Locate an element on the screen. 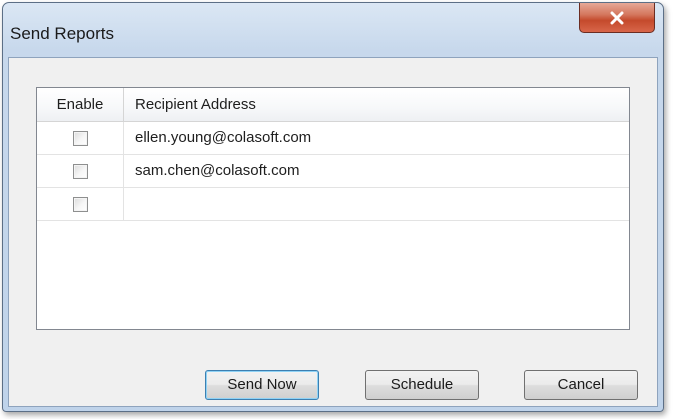 The image size is (674, 419). close-button is located at coordinates (617, 18).